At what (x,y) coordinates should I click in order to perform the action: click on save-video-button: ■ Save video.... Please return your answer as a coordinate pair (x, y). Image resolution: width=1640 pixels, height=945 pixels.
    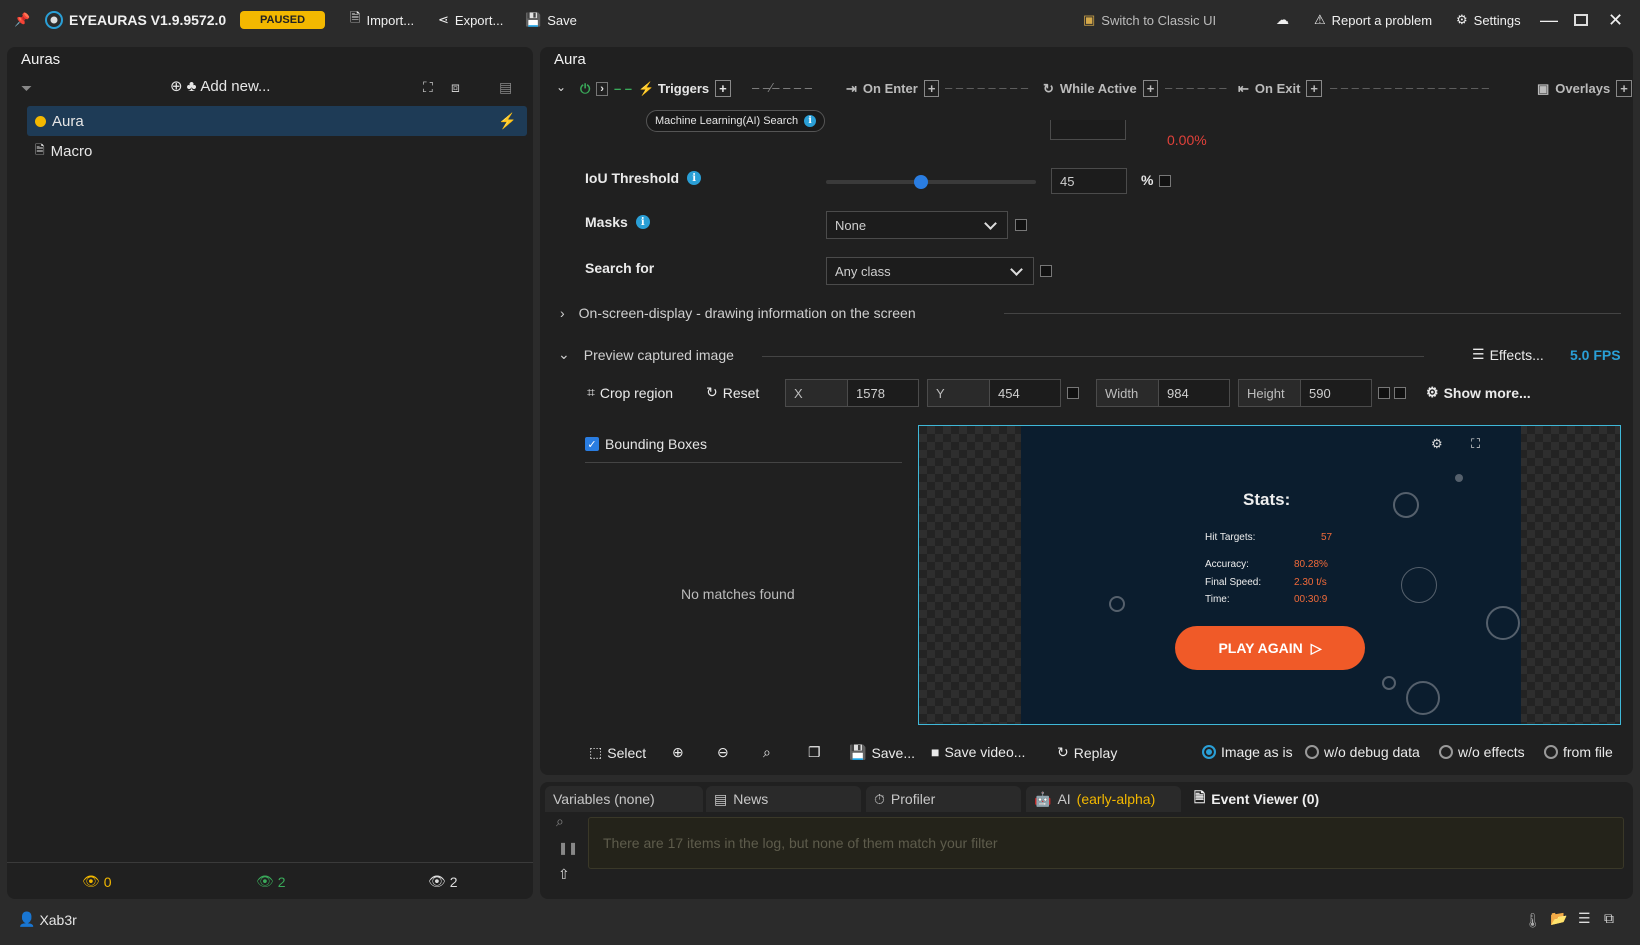
    Looking at the image, I should click on (978, 752).